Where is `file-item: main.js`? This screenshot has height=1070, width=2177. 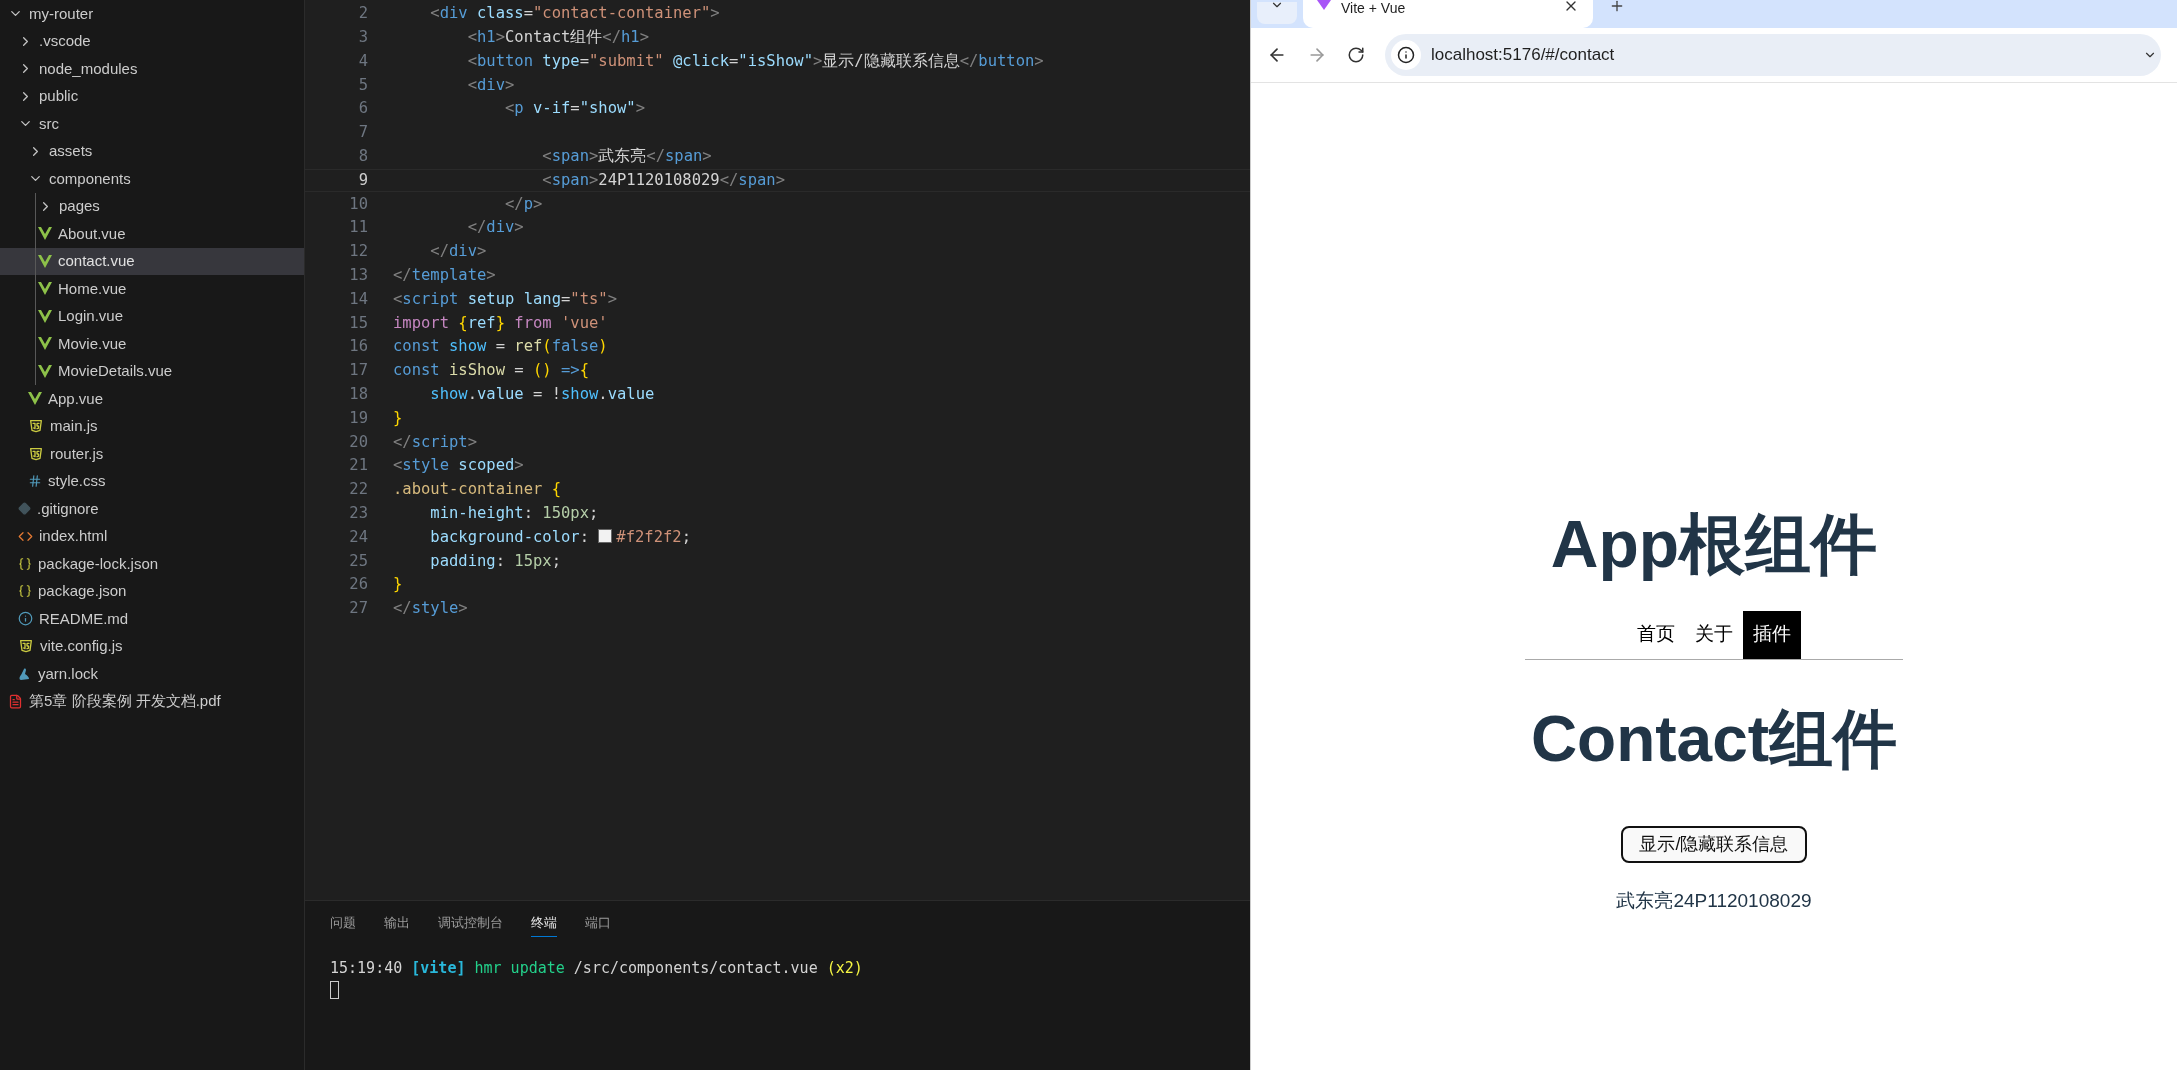
file-item: main.js is located at coordinates (152, 426).